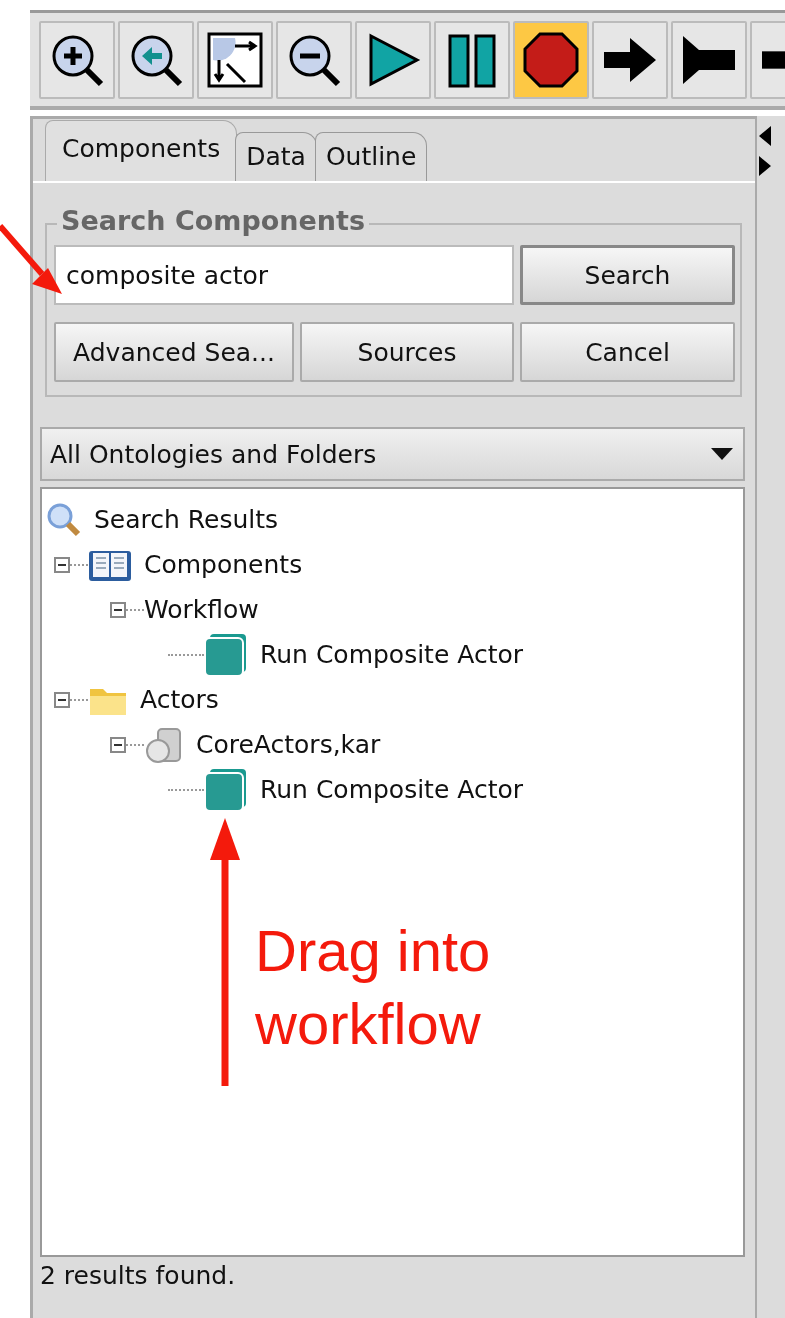  What do you see at coordinates (551, 59) in the screenshot?
I see `stop-button` at bounding box center [551, 59].